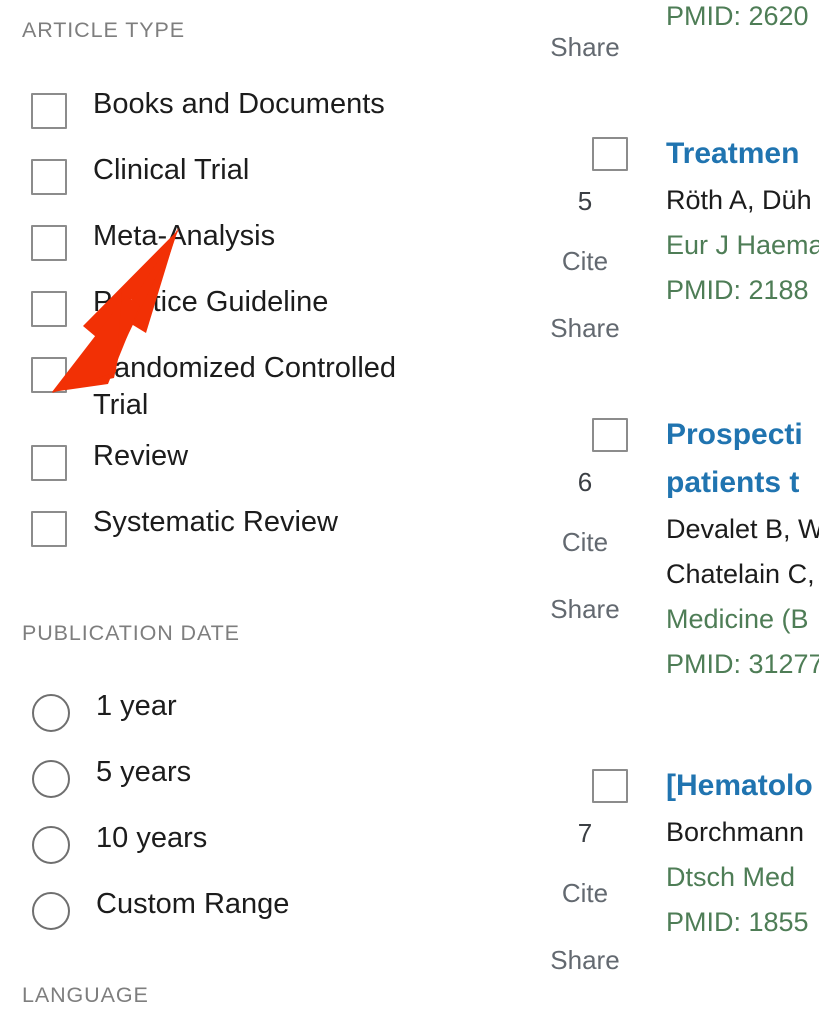 This screenshot has height=1024, width=819. What do you see at coordinates (740, 574) in the screenshot?
I see `result-authors-line-2: Chatelain C,` at bounding box center [740, 574].